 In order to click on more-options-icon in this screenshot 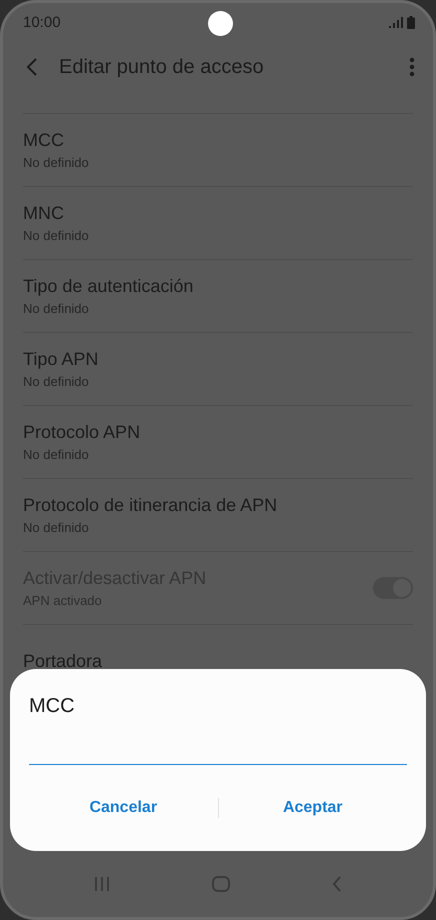, I will do `click(412, 67)`.